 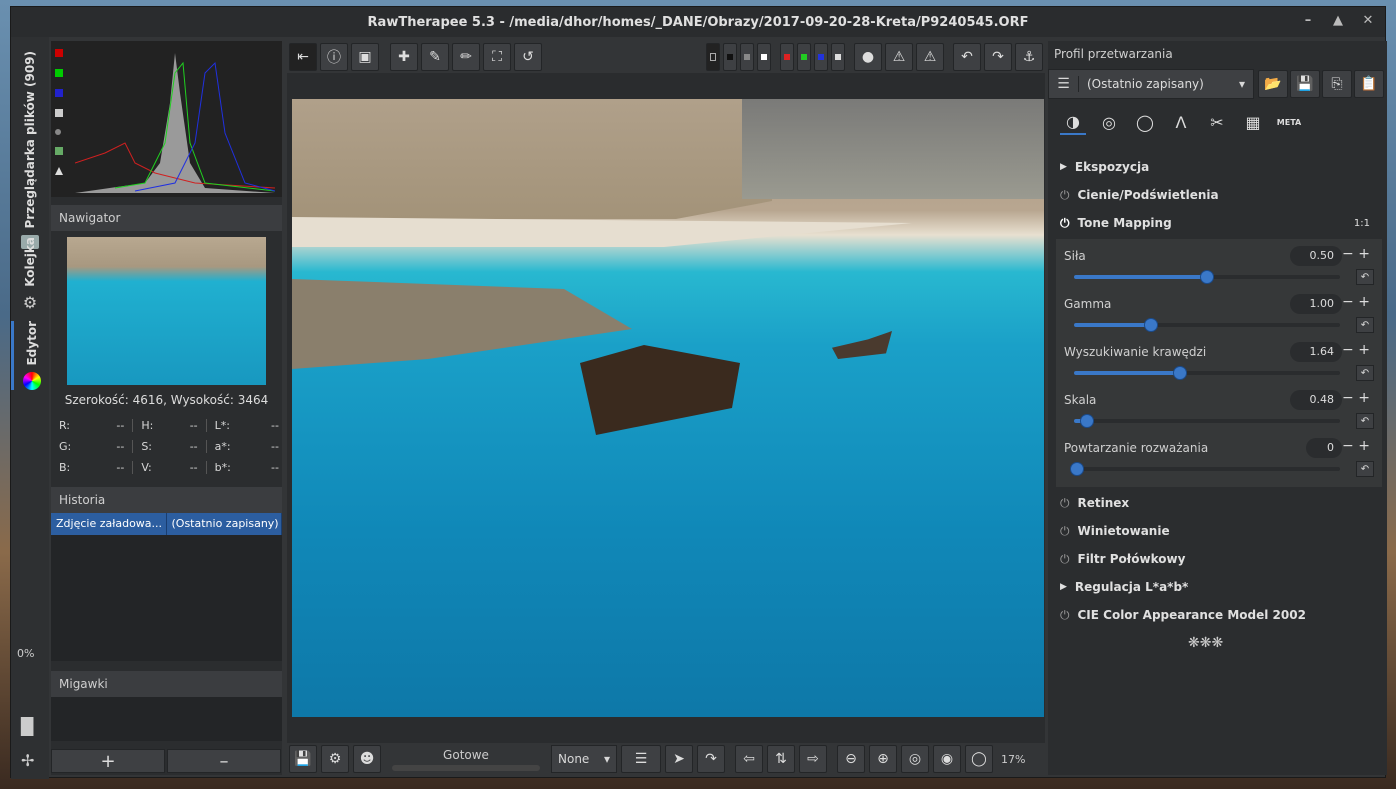 What do you see at coordinates (1338, 21) in the screenshot?
I see `maximize-icon: ▲` at bounding box center [1338, 21].